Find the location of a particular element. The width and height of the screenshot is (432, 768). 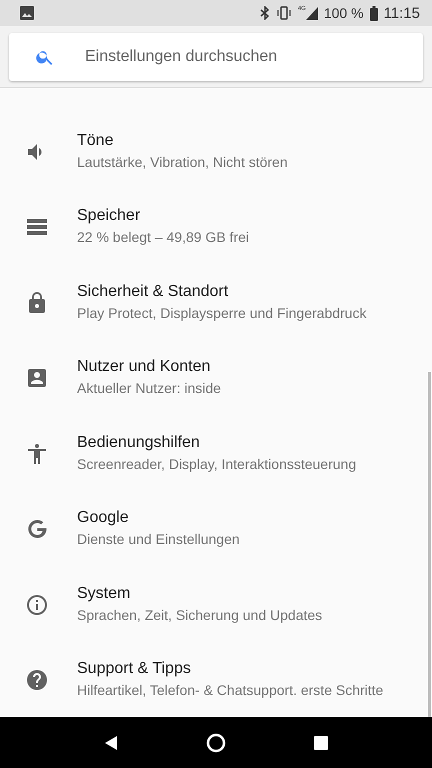

vibrate-icon is located at coordinates (284, 13).